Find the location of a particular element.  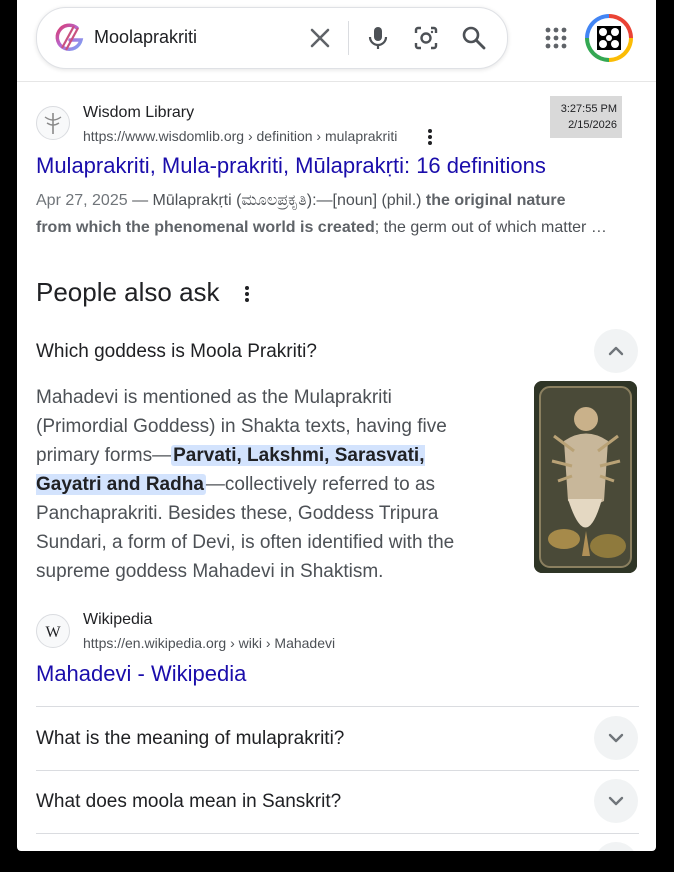

account-avatar is located at coordinates (609, 38).